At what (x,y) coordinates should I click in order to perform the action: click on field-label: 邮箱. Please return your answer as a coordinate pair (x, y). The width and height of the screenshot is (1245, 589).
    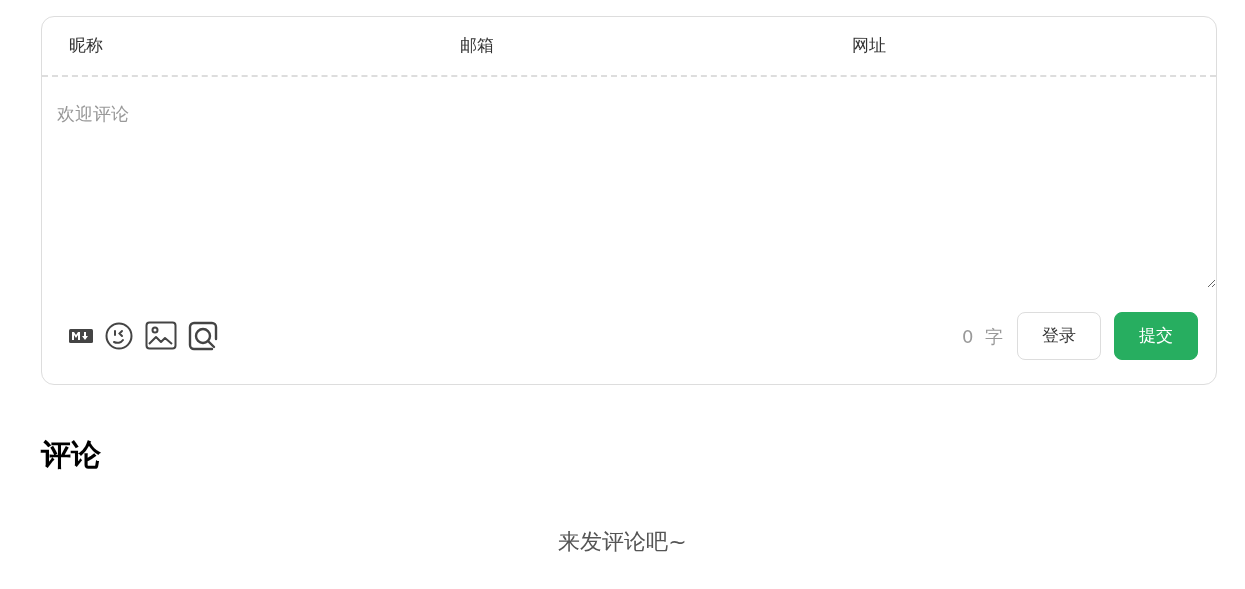
    Looking at the image, I should click on (477, 46).